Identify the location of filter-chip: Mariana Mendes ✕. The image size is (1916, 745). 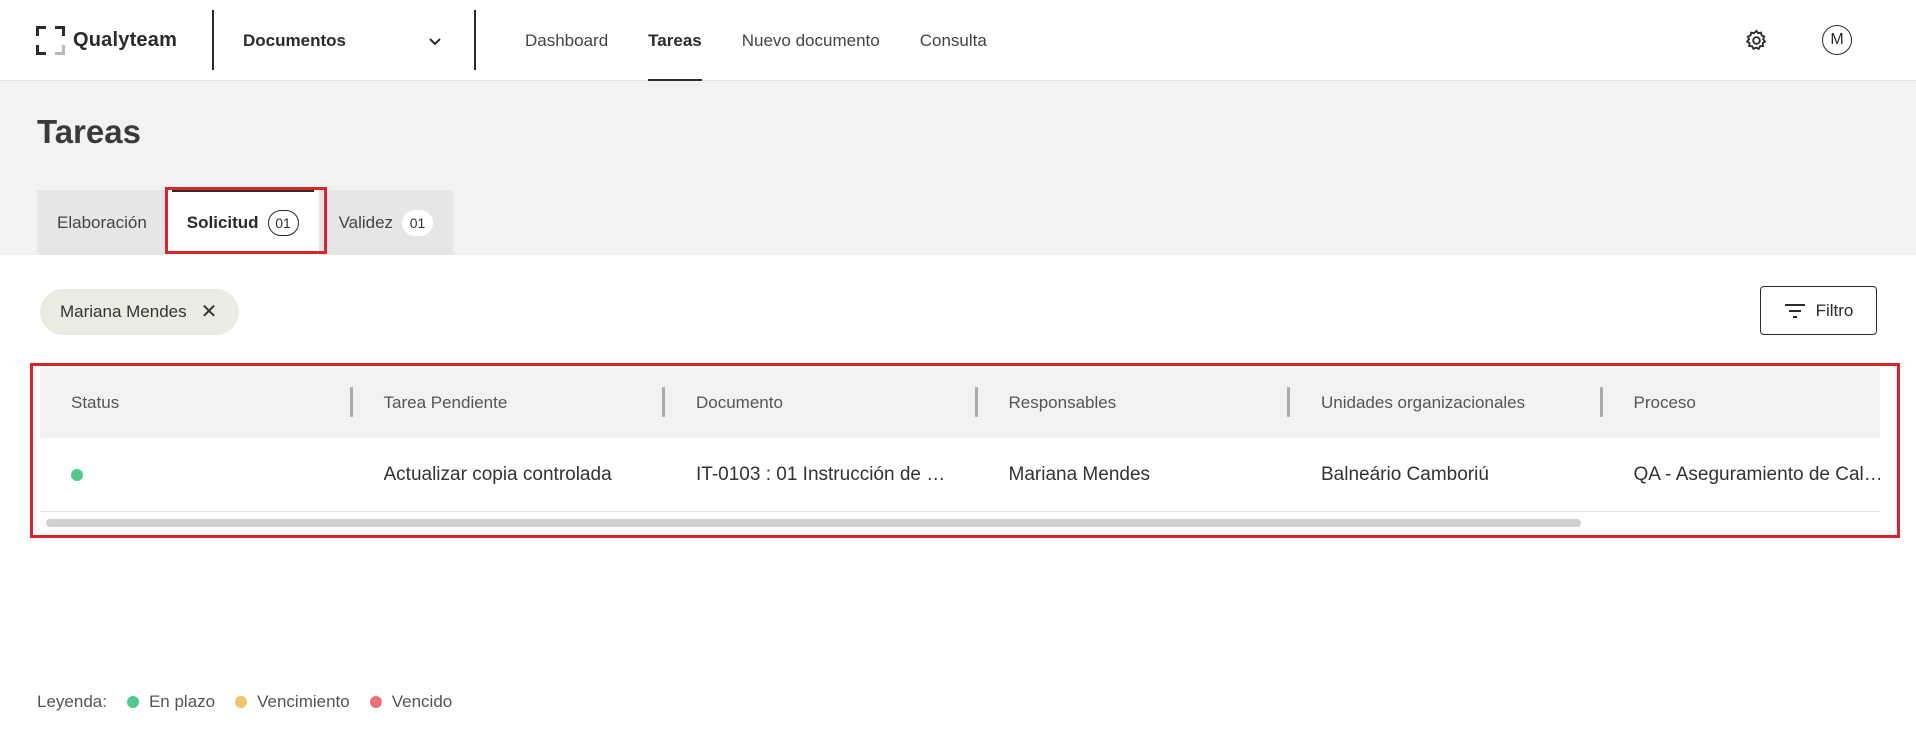
(140, 312).